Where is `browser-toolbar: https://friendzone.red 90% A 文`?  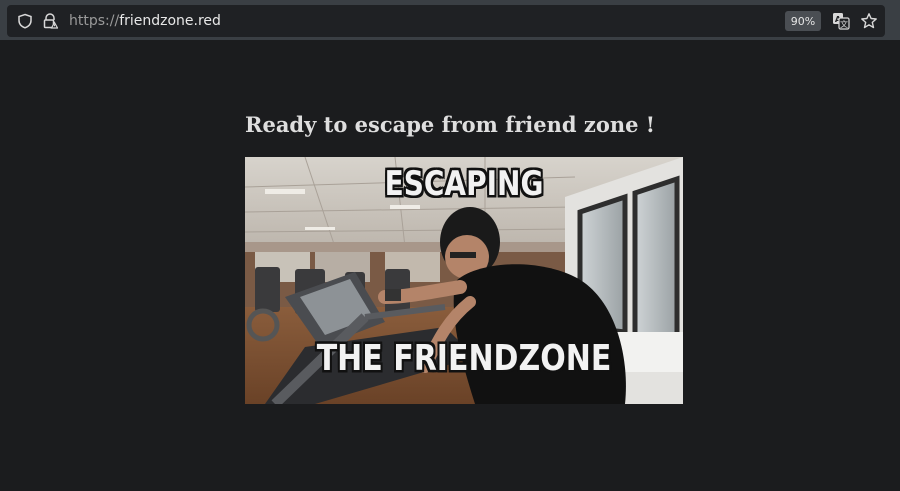 browser-toolbar: https://friendzone.red 90% A 文 is located at coordinates (450, 20).